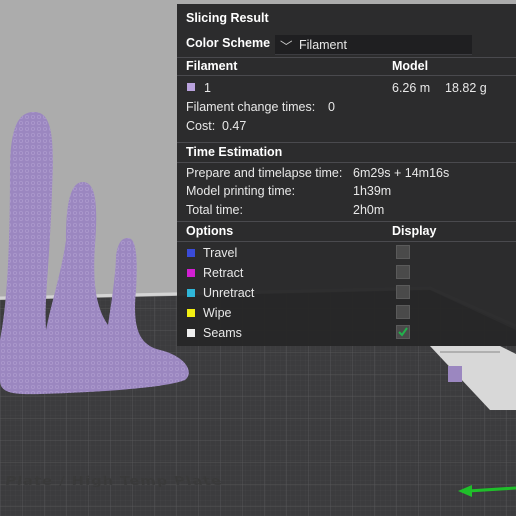 The width and height of the screenshot is (516, 516). What do you see at coordinates (191, 273) in the screenshot?
I see `retract-color-swatch` at bounding box center [191, 273].